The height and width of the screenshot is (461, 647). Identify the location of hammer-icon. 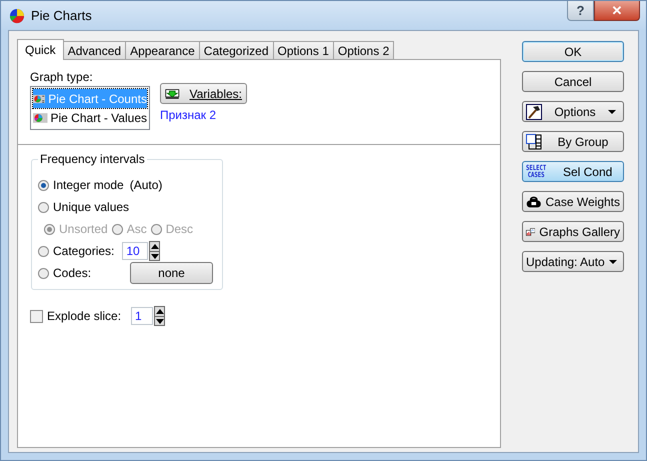
(534, 112).